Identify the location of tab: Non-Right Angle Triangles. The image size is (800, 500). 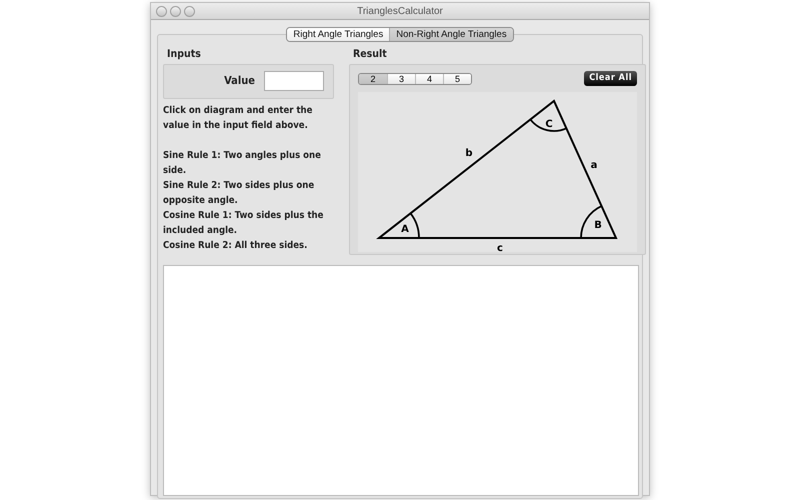
(451, 34).